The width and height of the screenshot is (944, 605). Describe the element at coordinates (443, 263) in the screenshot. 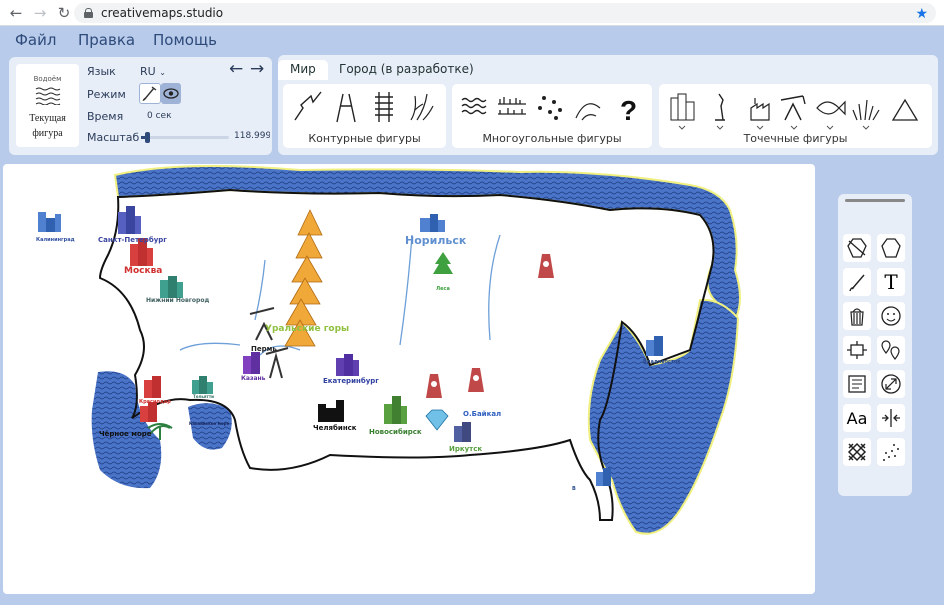

I see `forest-icon` at that location.